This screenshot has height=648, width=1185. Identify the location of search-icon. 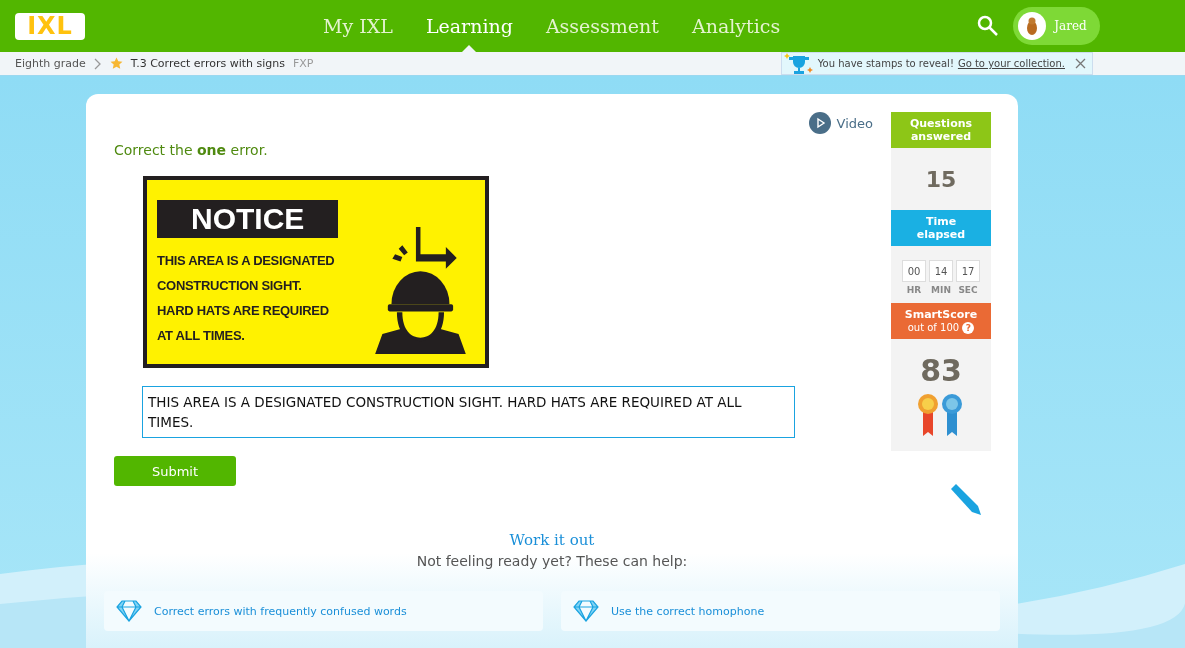
(988, 26).